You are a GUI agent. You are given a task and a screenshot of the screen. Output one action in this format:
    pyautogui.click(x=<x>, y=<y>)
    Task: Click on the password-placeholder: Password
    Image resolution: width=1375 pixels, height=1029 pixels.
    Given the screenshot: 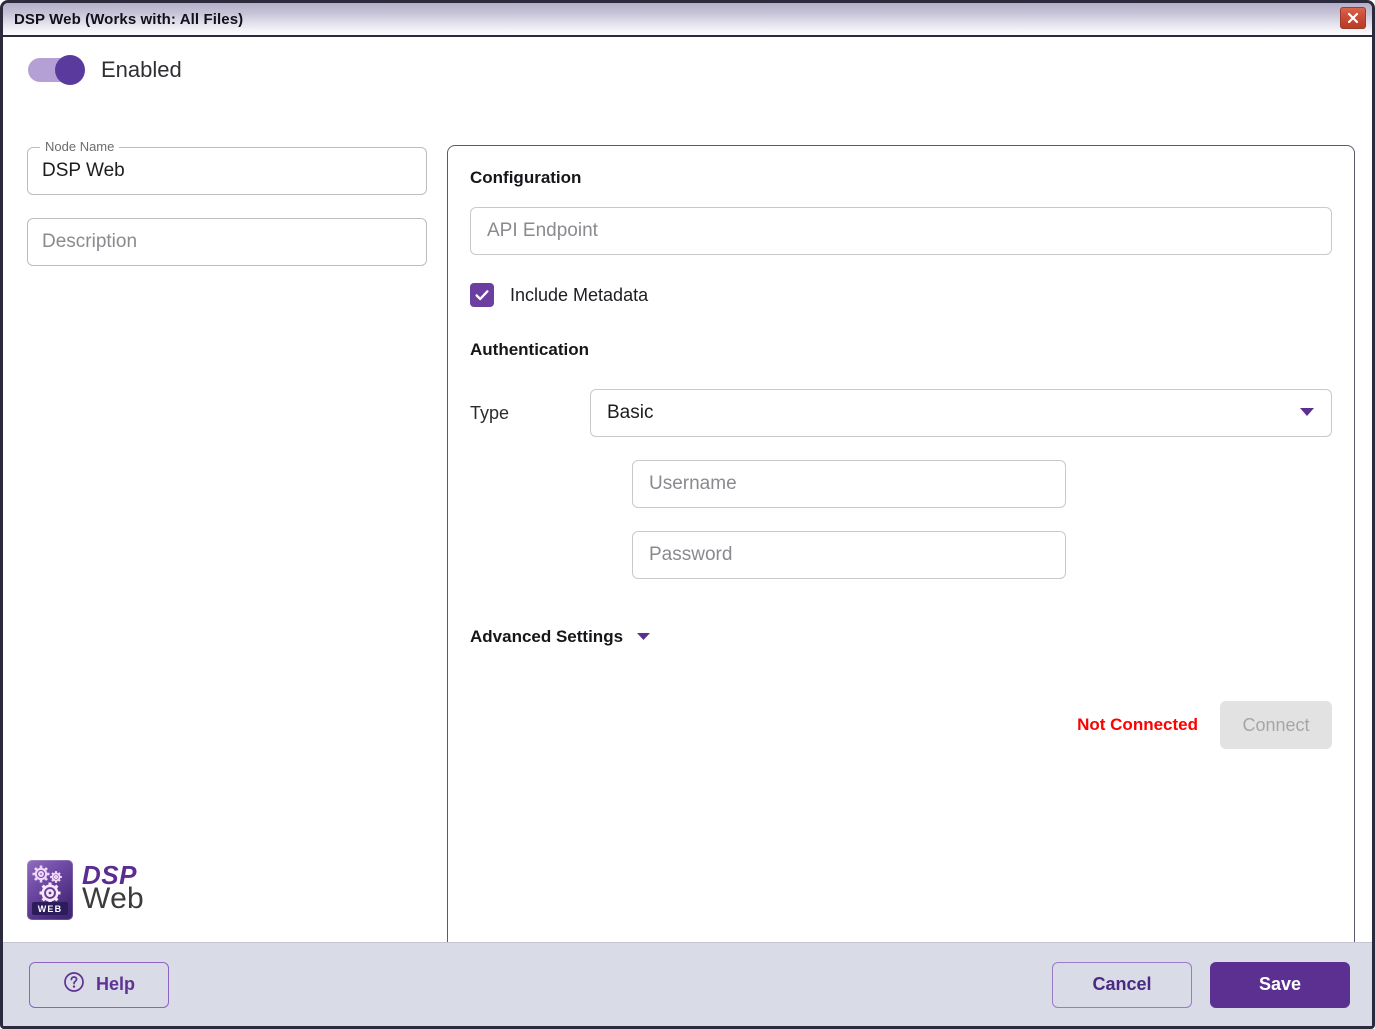 What is the action you would take?
    pyautogui.click(x=691, y=554)
    